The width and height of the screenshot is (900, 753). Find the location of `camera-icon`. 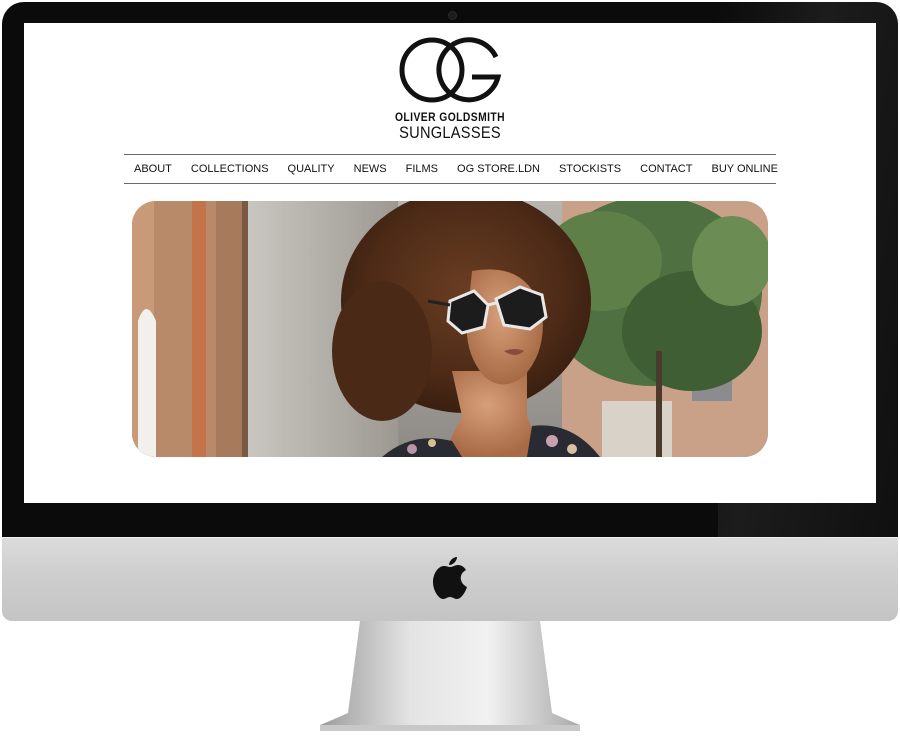

camera-icon is located at coordinates (452, 15).